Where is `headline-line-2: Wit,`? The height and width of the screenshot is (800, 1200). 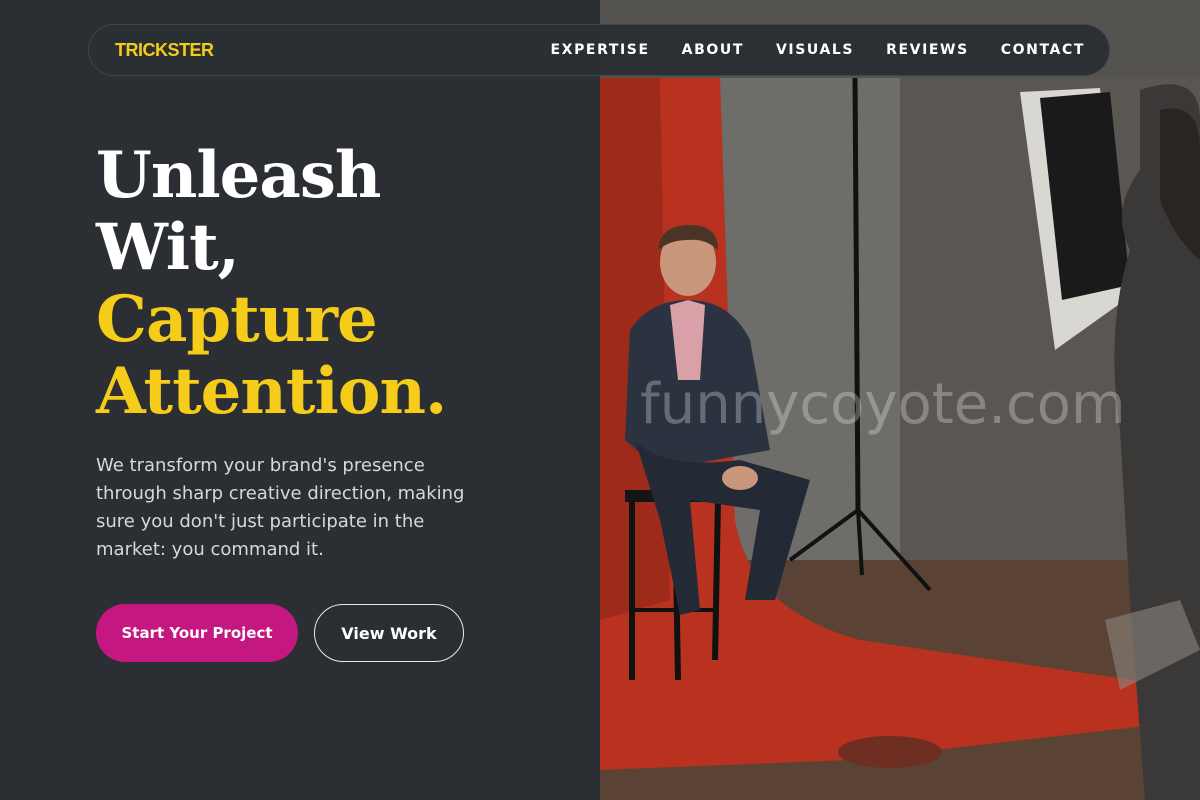
headline-line-2: Wit, is located at coordinates (168, 247).